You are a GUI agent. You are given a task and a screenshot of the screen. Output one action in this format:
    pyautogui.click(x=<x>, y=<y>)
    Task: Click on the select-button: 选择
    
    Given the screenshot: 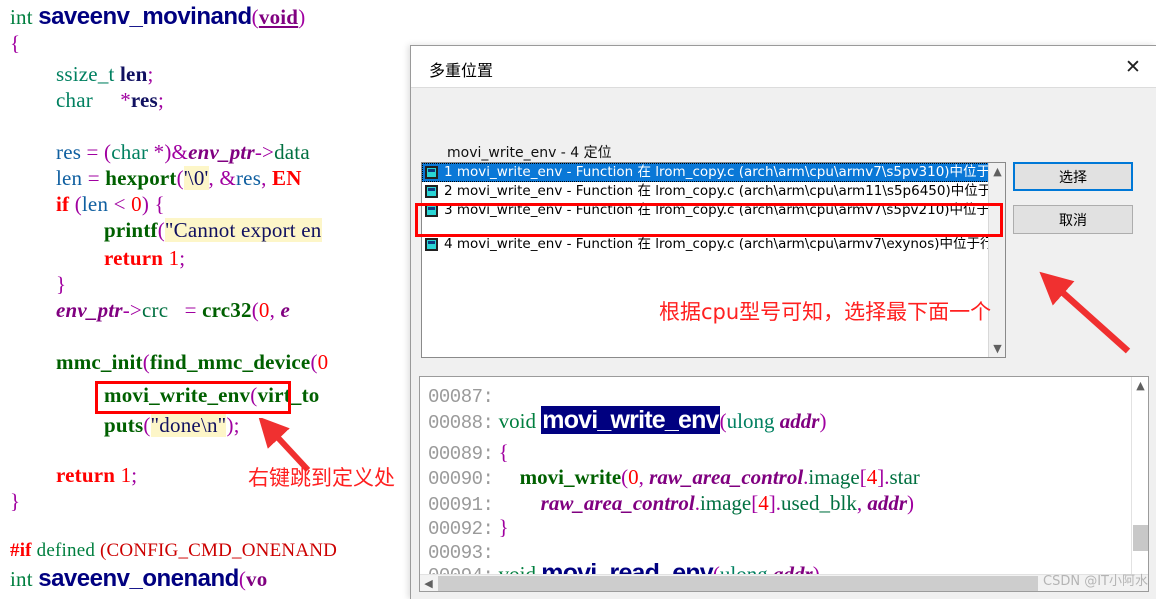 What is the action you would take?
    pyautogui.click(x=1073, y=176)
    